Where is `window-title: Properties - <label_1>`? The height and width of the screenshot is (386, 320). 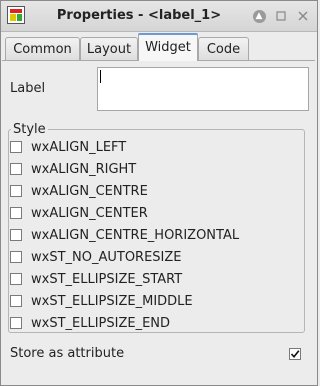 window-title: Properties - <label_1> is located at coordinates (139, 15).